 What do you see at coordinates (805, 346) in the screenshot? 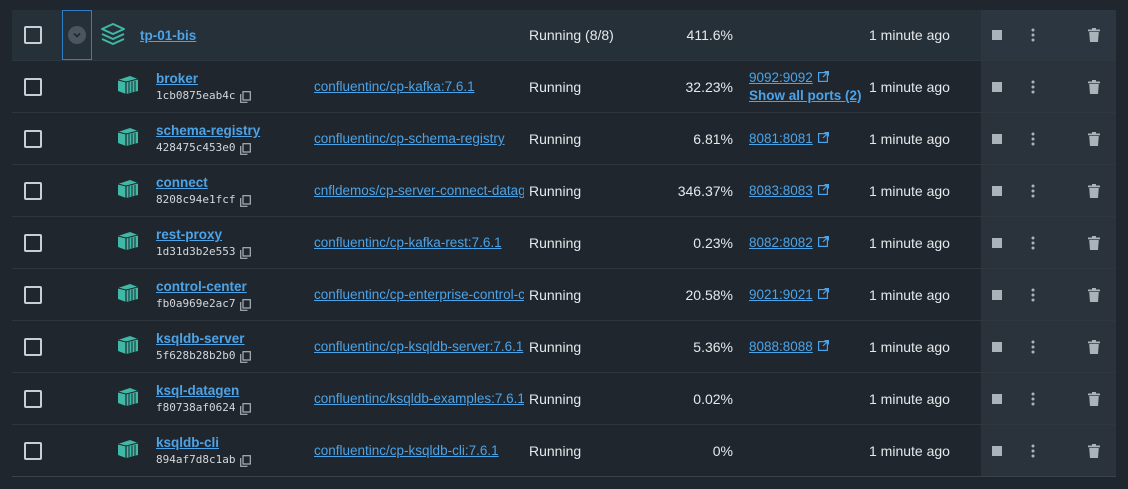
I see `port-link: 8088:8088` at bounding box center [805, 346].